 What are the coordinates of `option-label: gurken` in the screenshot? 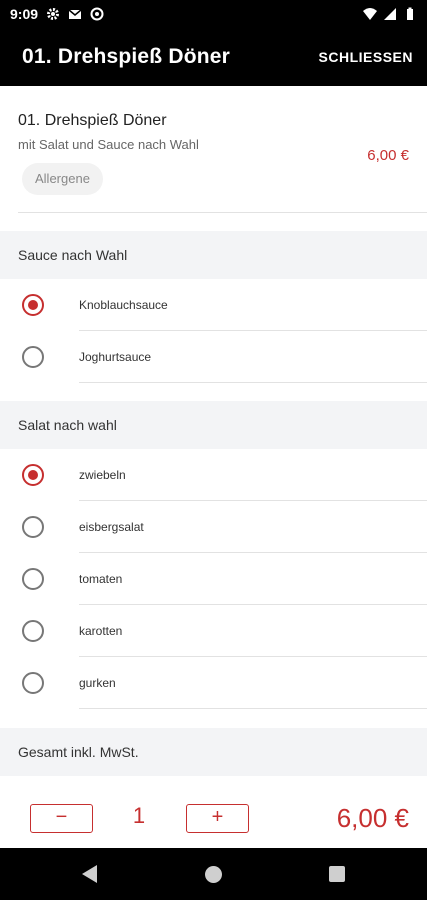 It's located at (97, 683).